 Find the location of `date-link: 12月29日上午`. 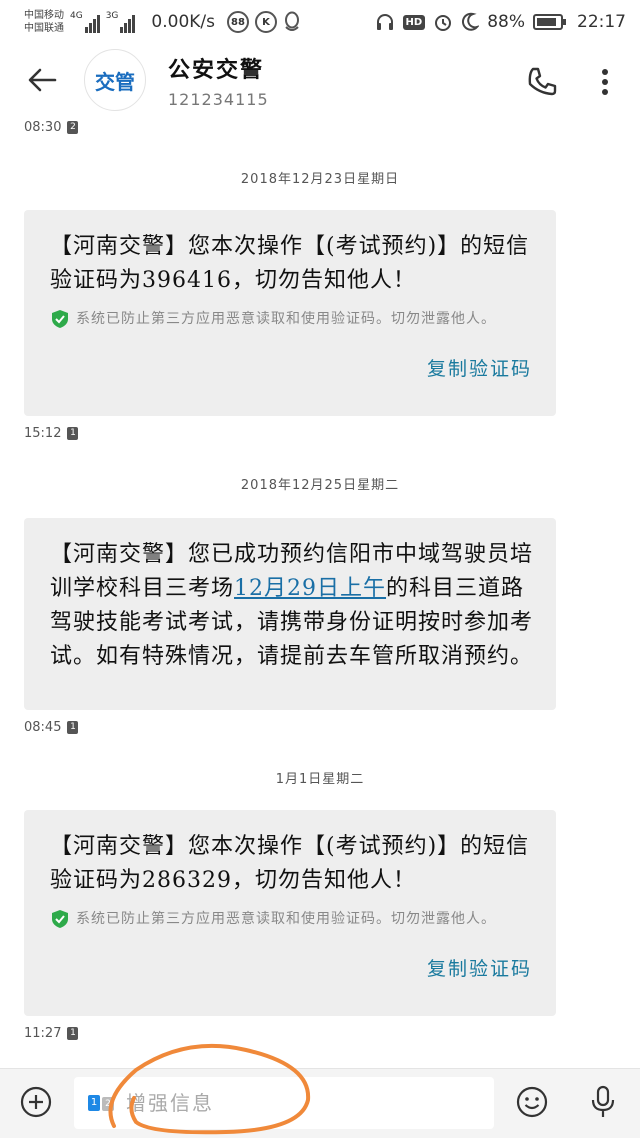

date-link: 12月29日上午 is located at coordinates (310, 588).